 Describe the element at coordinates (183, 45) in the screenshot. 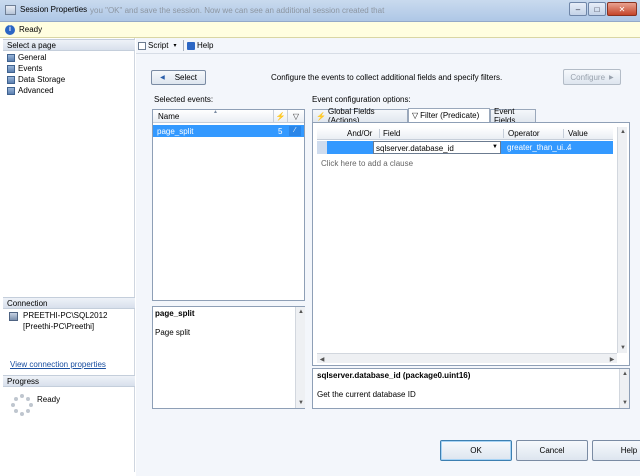

I see `toolbar-divider` at that location.